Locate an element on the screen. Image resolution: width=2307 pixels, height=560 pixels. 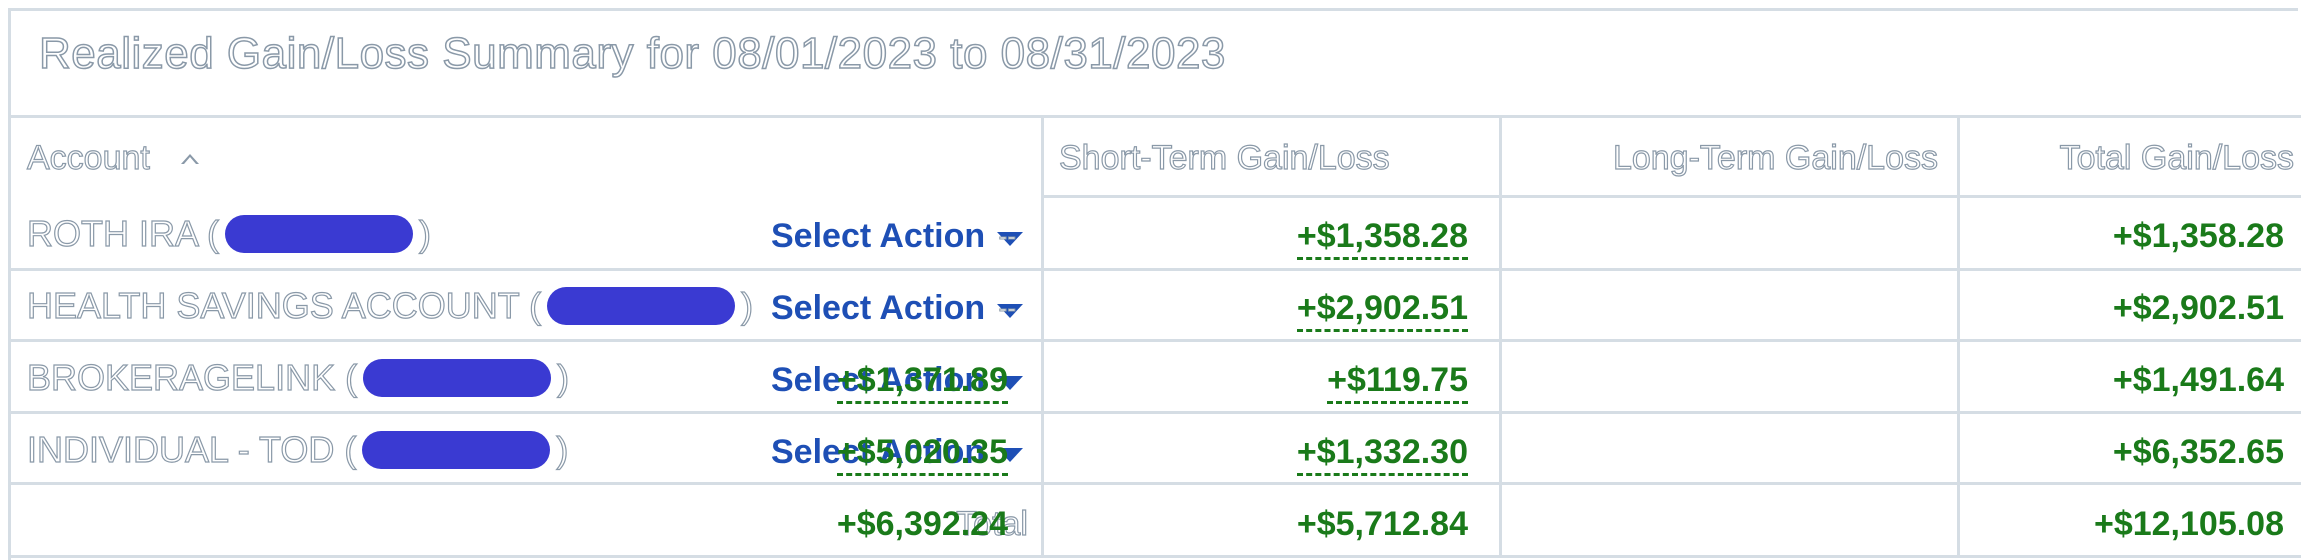
total-long-term: +$5,712.84 is located at coordinates (1382, 524).